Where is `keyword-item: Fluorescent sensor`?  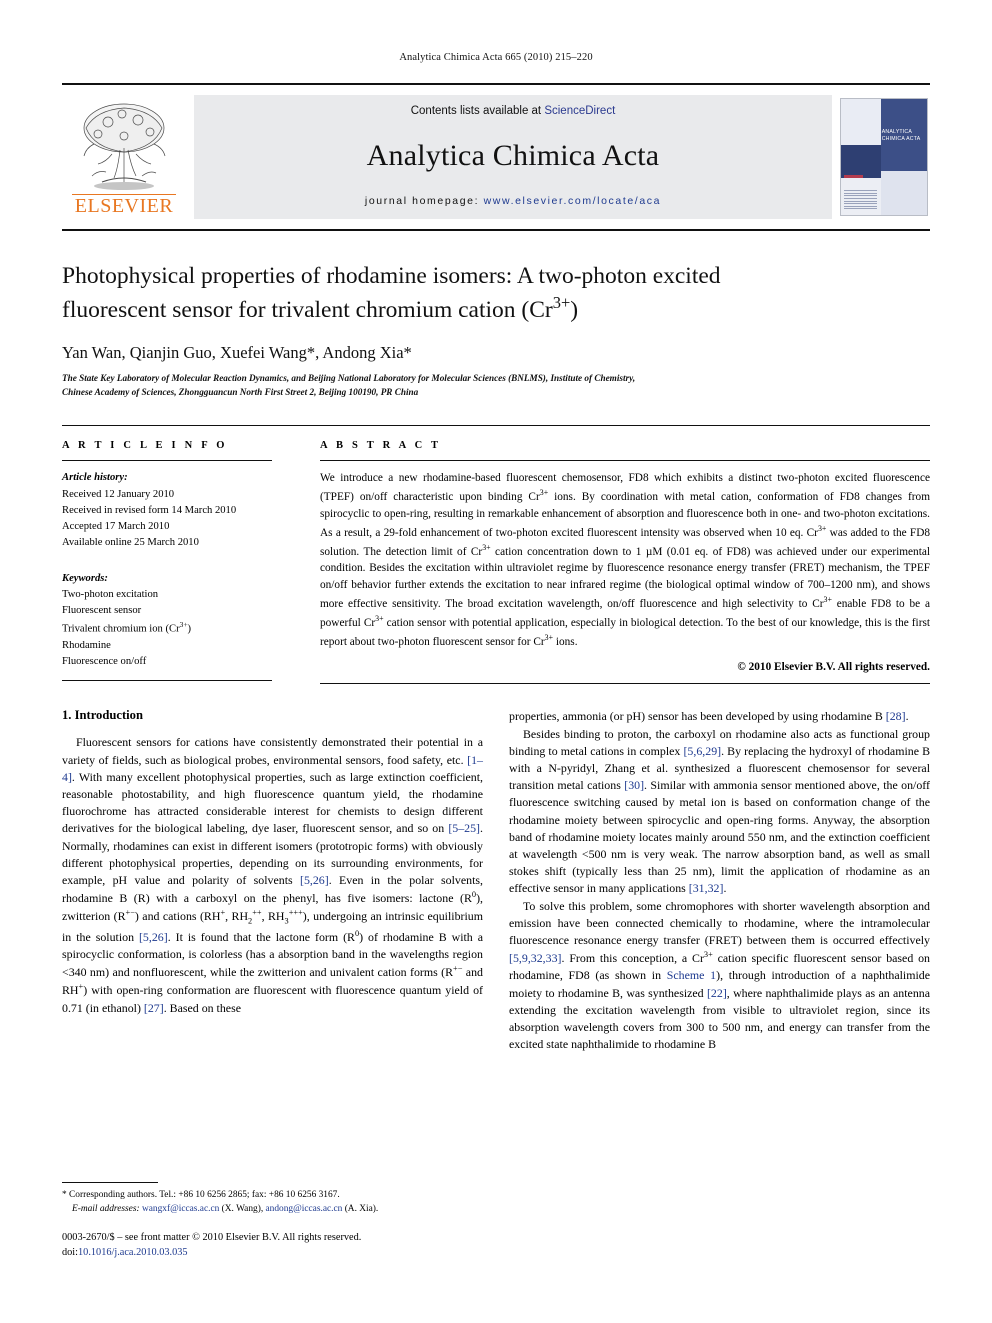 keyword-item: Fluorescent sensor is located at coordinates (102, 611).